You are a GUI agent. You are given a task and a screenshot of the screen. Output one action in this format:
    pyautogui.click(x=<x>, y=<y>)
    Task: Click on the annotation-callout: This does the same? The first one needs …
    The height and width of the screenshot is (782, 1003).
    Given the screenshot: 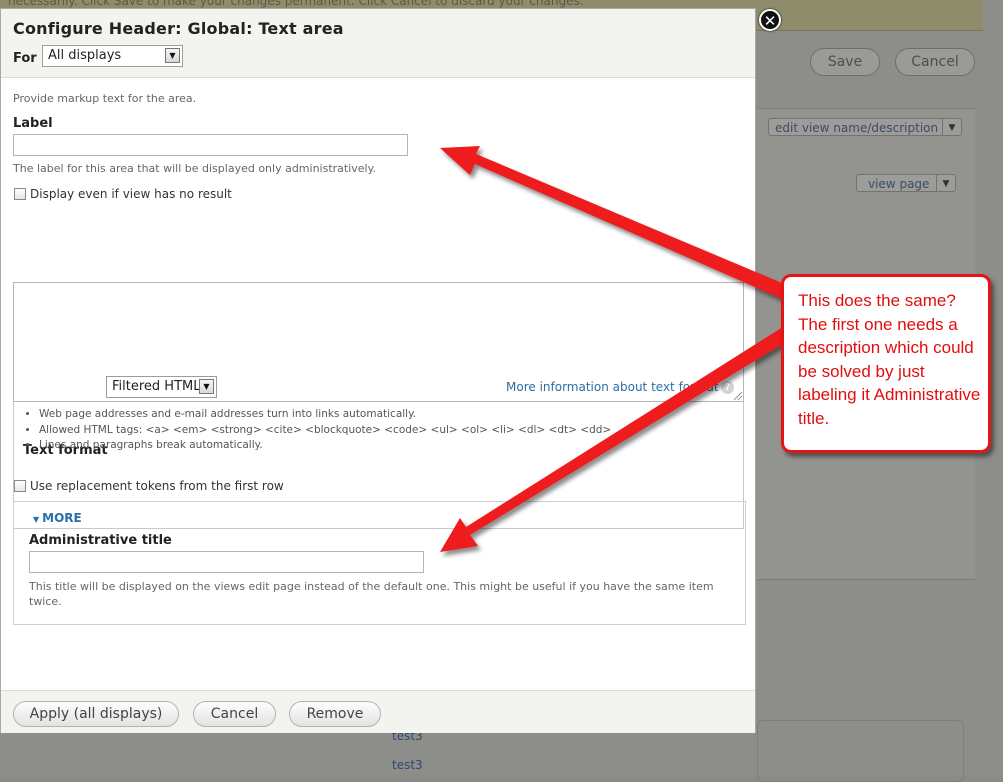 What is the action you would take?
    pyautogui.click(x=886, y=363)
    